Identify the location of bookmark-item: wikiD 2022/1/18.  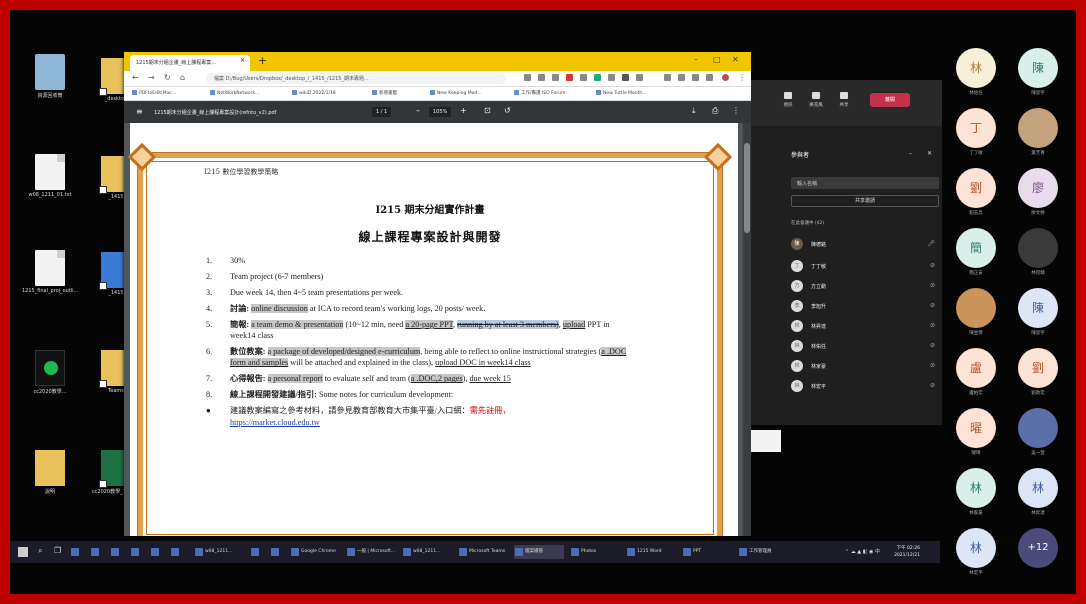
(314, 93).